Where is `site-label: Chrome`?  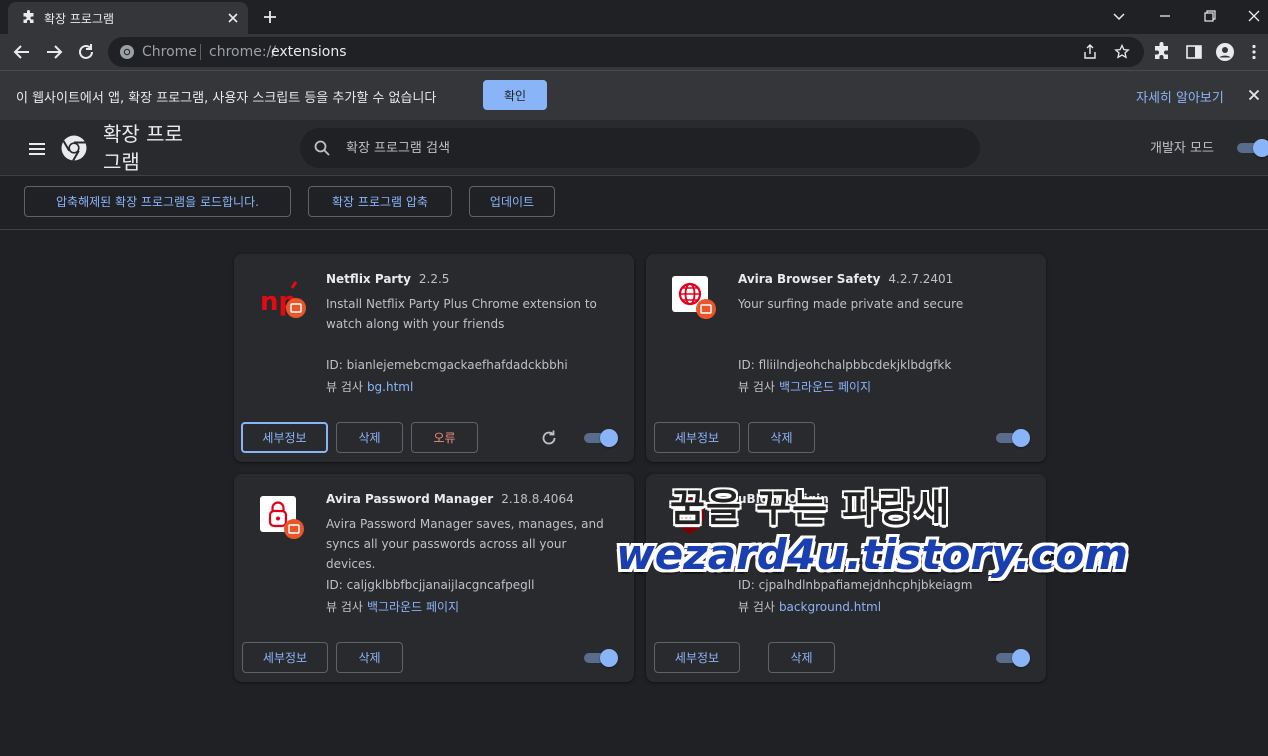
site-label: Chrome is located at coordinates (169, 52).